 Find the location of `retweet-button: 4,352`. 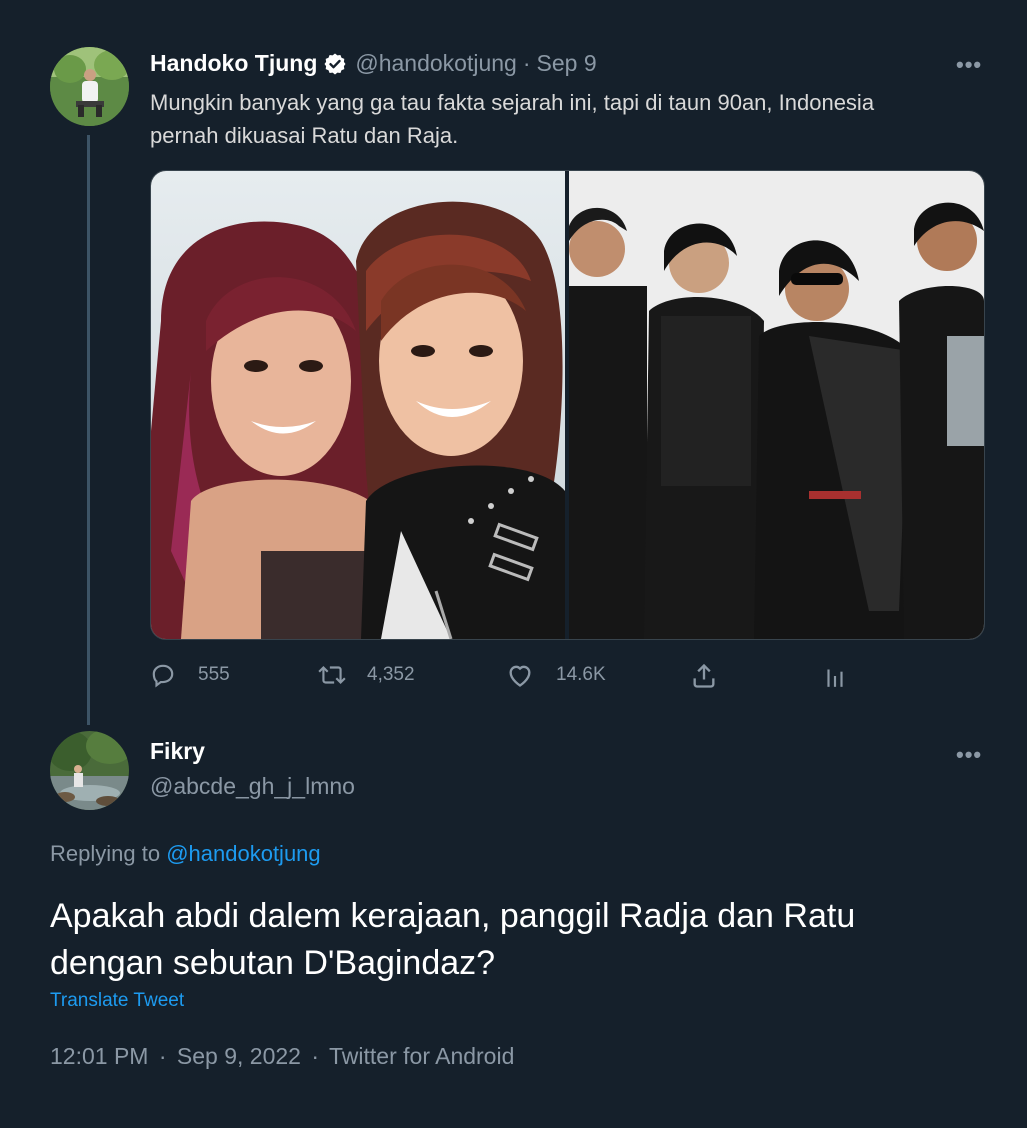

retweet-button: 4,352 is located at coordinates (366, 675).